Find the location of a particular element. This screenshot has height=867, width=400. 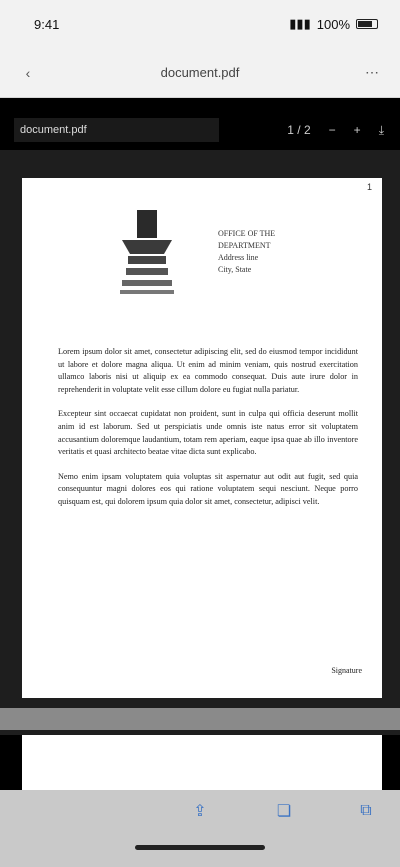

pdf-title: document.pdf is located at coordinates (116, 130).